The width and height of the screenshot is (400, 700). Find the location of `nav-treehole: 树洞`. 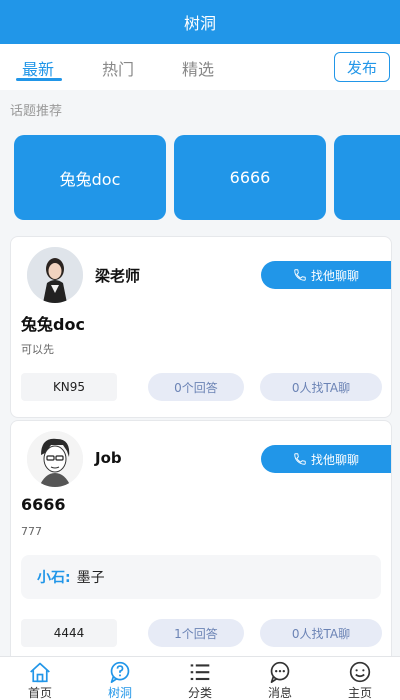

nav-treehole: 树洞 is located at coordinates (120, 678).